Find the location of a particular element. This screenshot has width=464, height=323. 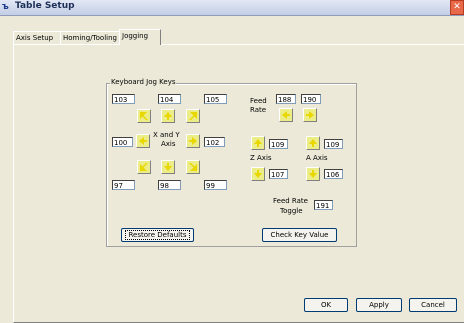

z-down-button is located at coordinates (258, 174).